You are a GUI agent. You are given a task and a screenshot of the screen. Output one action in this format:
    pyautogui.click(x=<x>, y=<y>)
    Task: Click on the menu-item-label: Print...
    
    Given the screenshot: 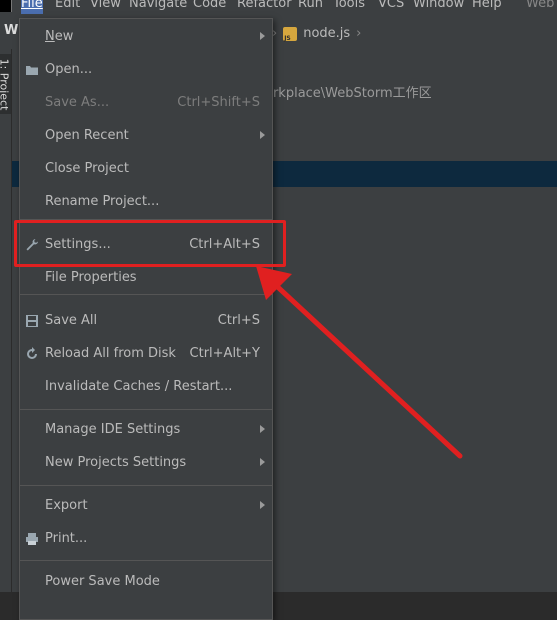 What is the action you would take?
    pyautogui.click(x=66, y=538)
    